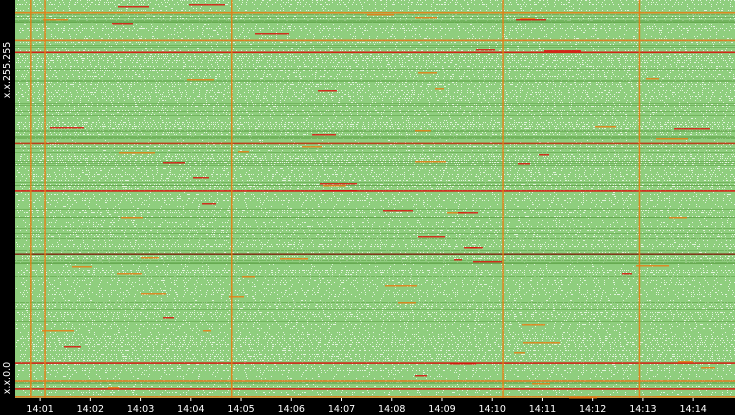  I want to click on y-tick-label-bottom: x.x.0.0, so click(7, 378).